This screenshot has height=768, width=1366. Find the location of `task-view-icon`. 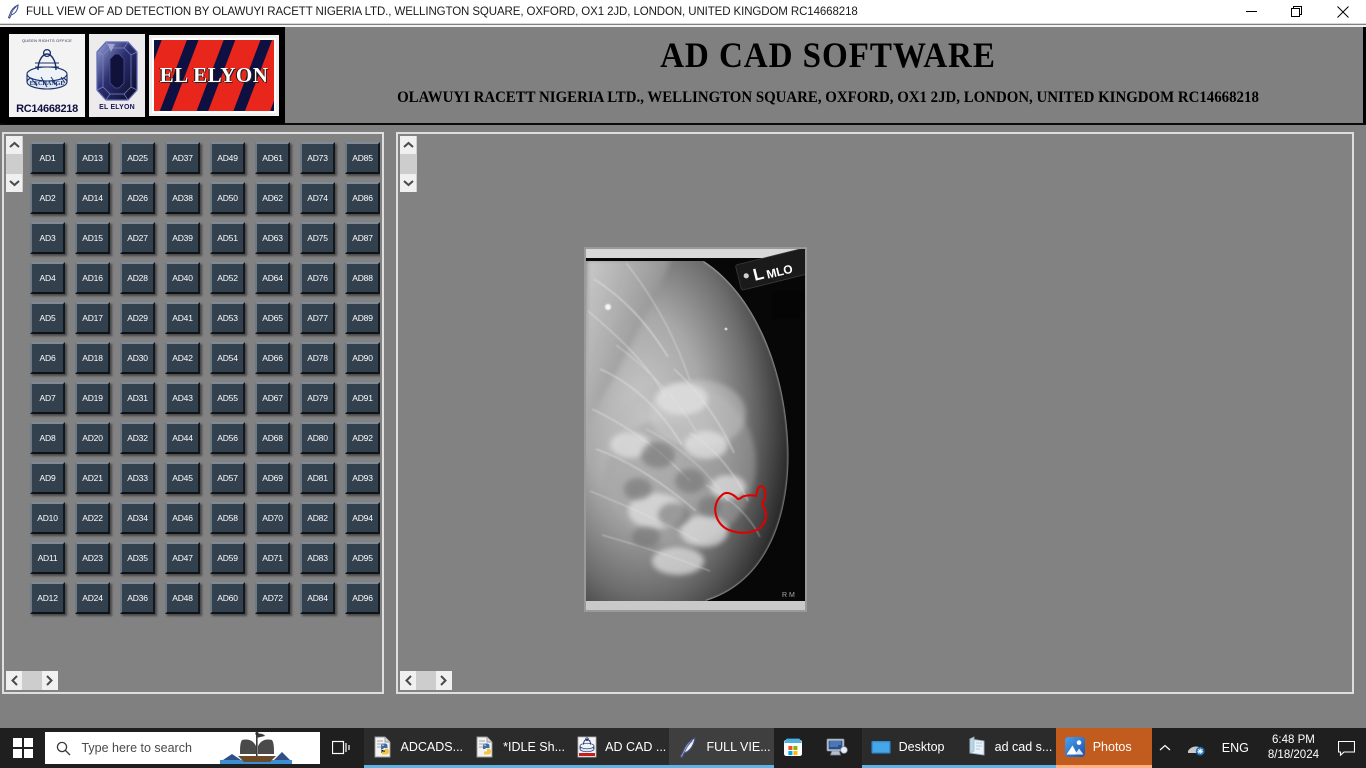

task-view-icon is located at coordinates (342, 748).